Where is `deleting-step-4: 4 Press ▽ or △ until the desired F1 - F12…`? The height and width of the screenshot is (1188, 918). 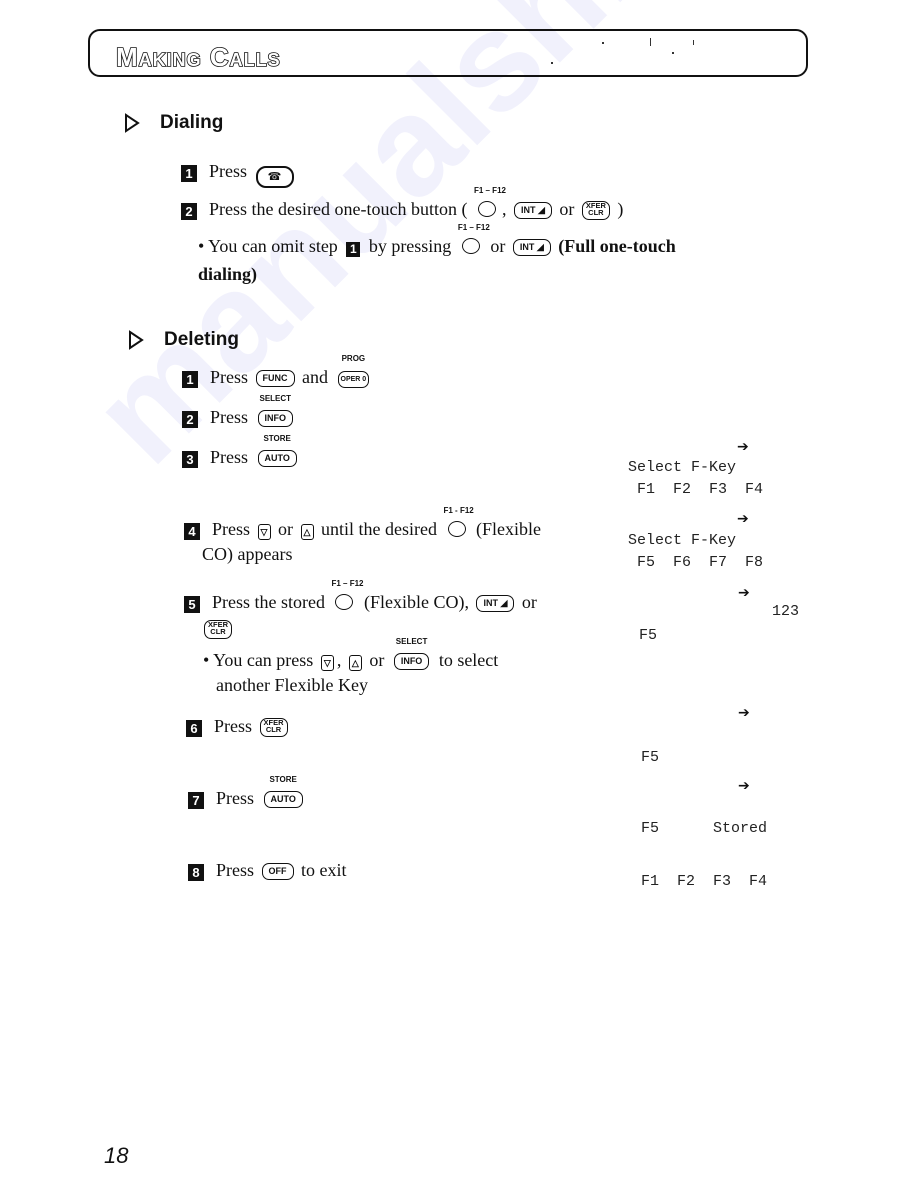 deleting-step-4: 4 Press ▽ or △ until the desired F1 - F12… is located at coordinates (362, 523).